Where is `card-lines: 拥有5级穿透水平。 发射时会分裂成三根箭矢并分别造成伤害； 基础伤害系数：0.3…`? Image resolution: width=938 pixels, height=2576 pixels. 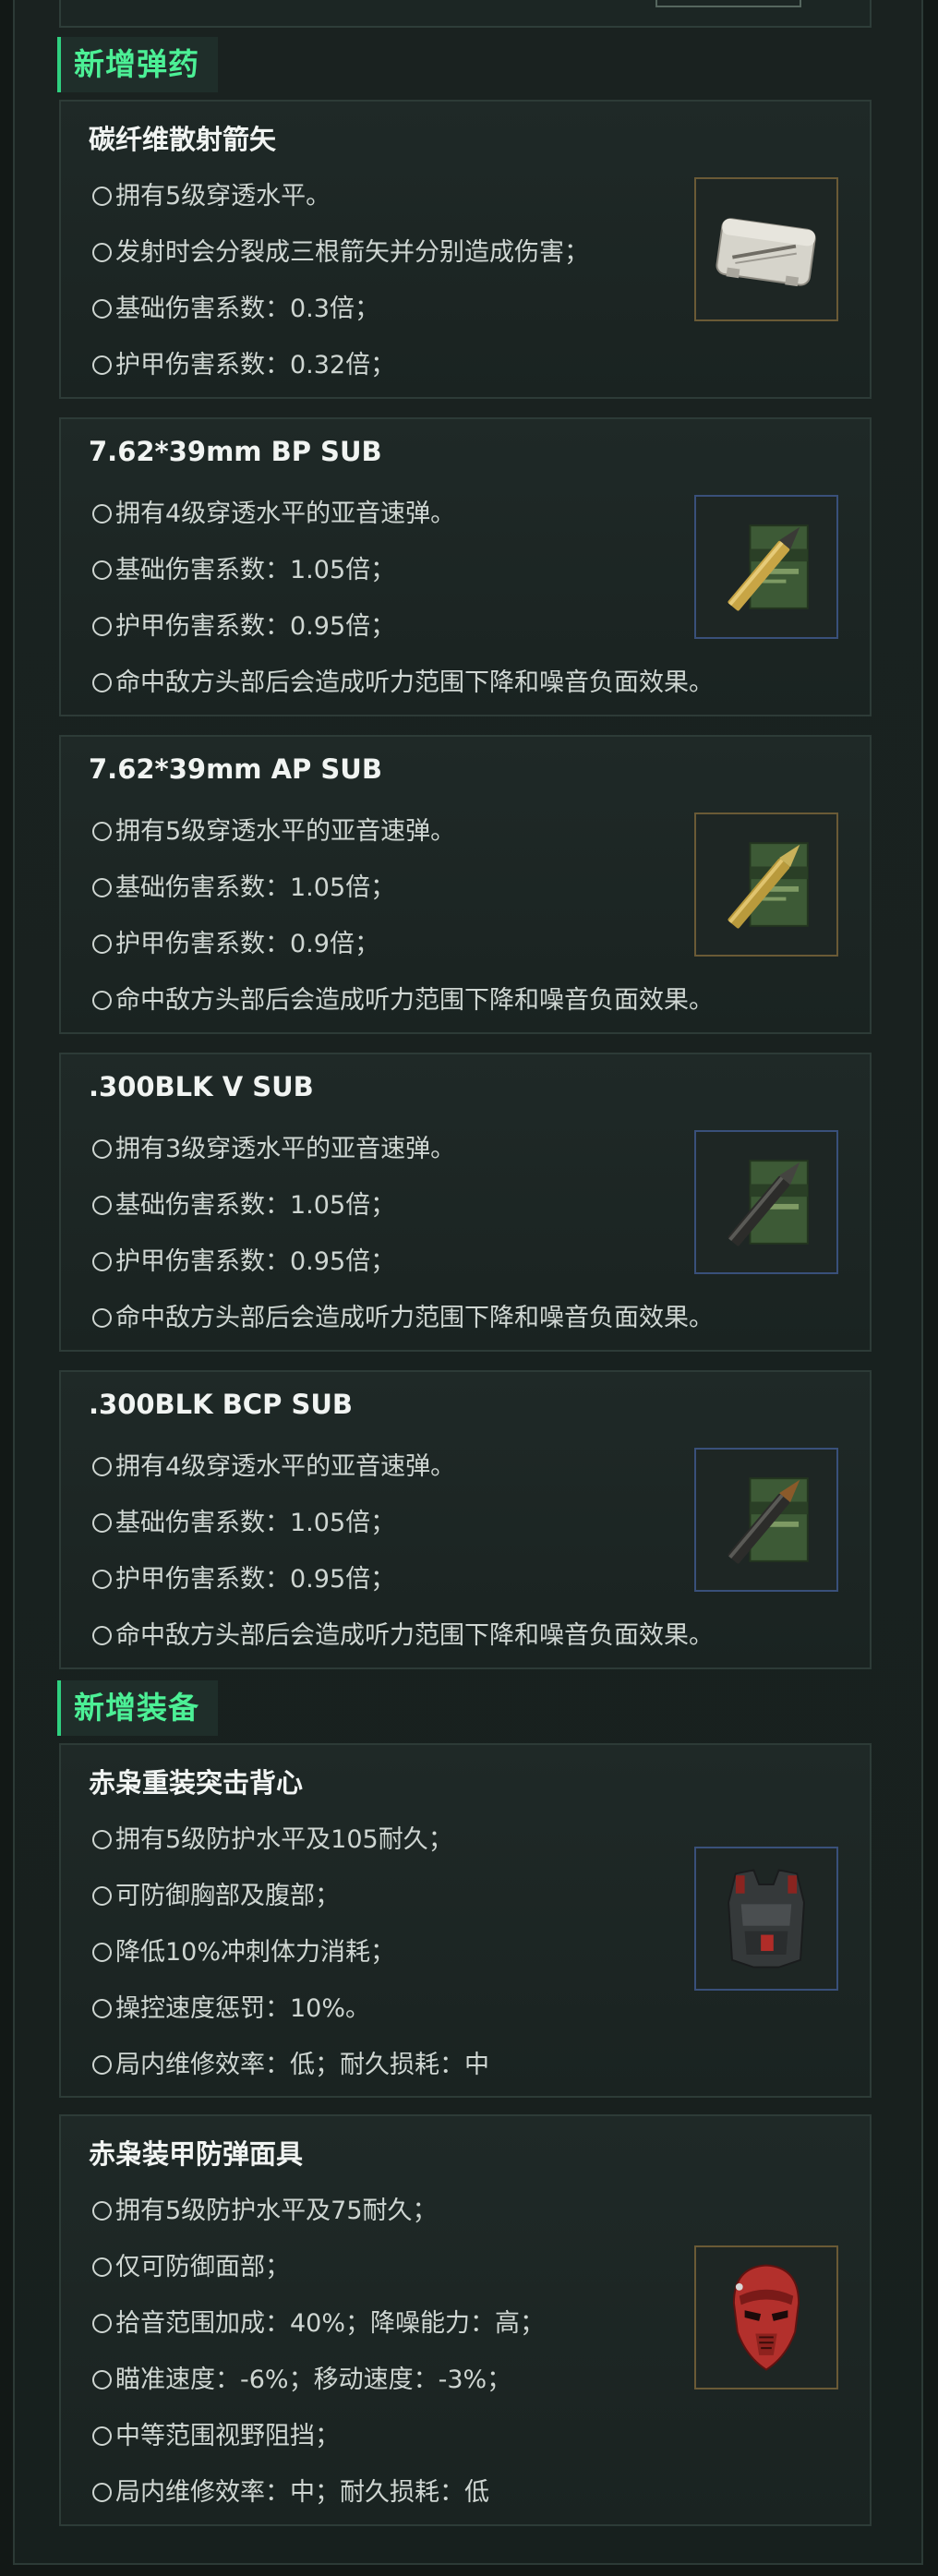 card-lines: 拥有5级穿透水平。 发射时会分裂成三根箭矢并分别造成伤害； 基础伤害系数：0.3… is located at coordinates (340, 280).